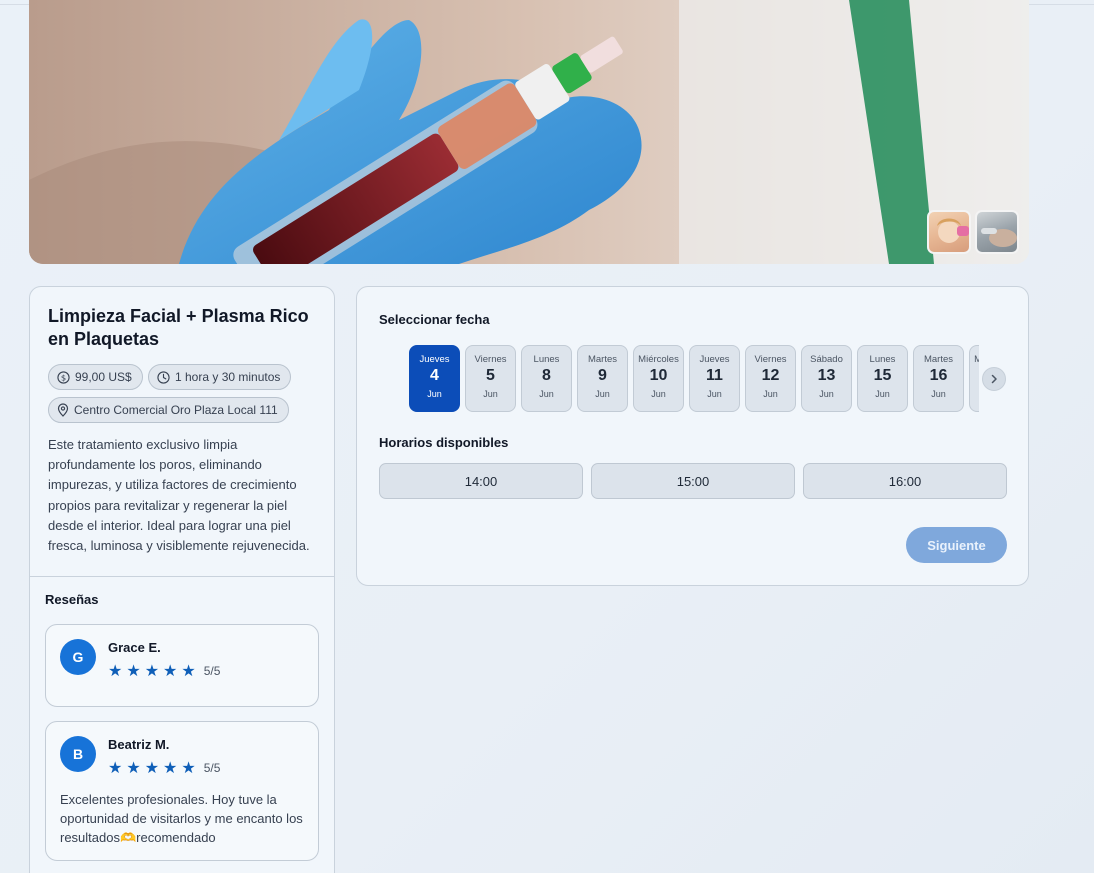 This screenshot has height=873, width=1094. I want to click on reviewer-name: Beatriz M., so click(139, 744).